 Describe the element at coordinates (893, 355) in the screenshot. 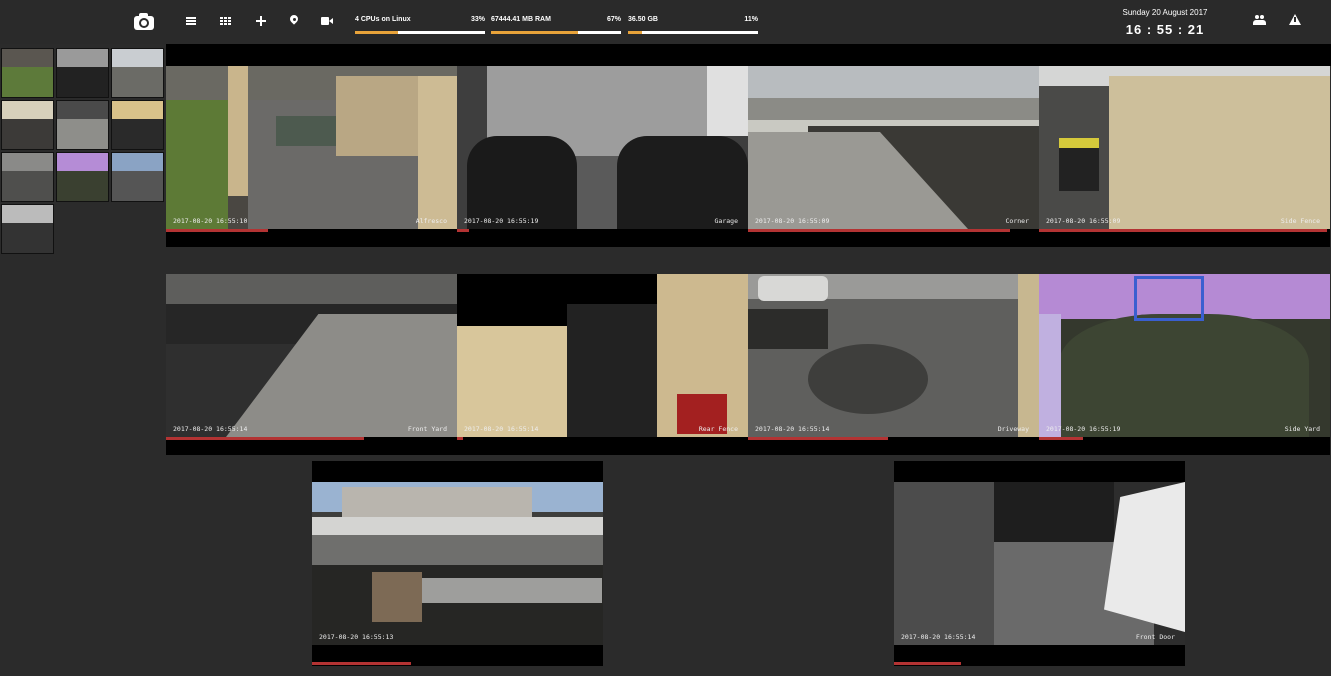

I see `camera-tile-driveway: 2017-08-20 16:55:14 Driveway` at that location.